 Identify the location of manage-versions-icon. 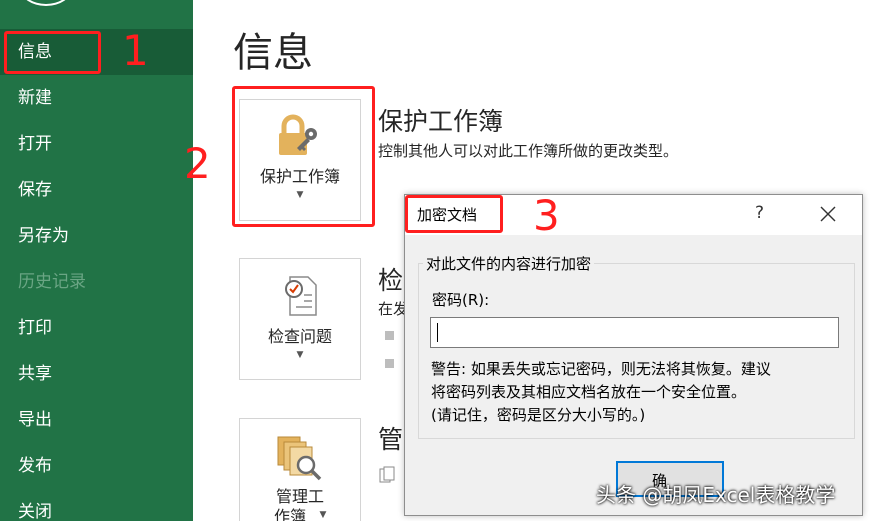
(299, 458).